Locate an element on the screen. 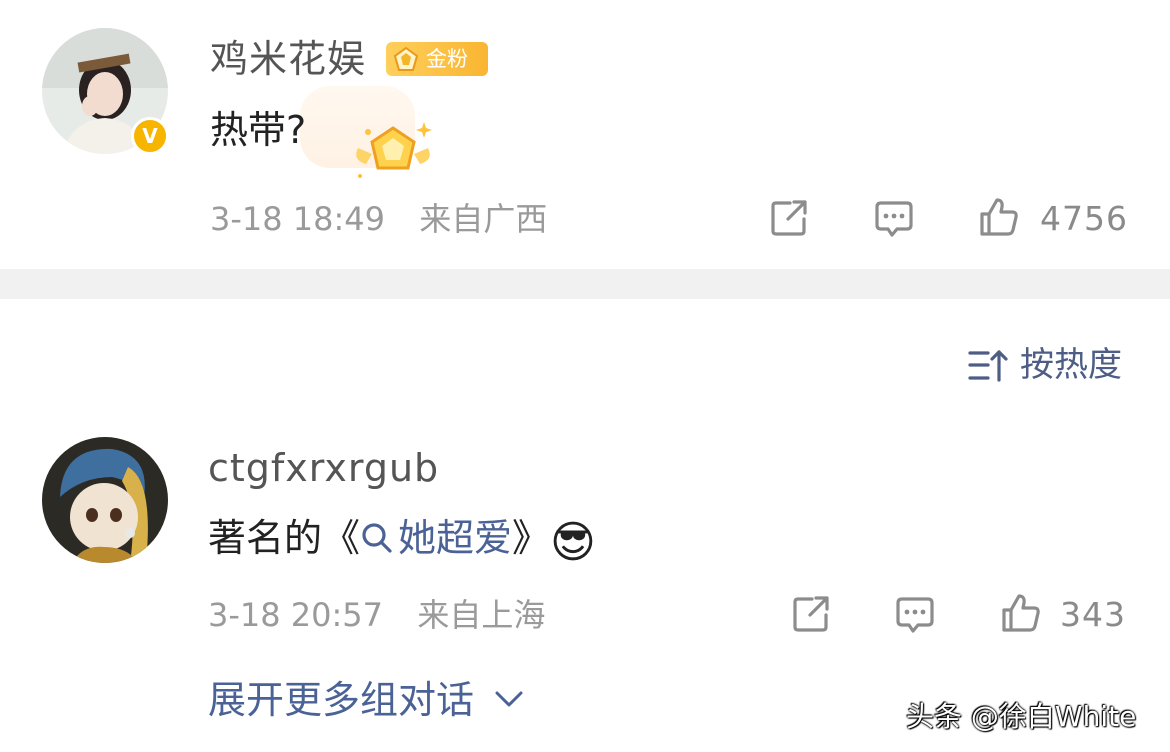  timestamp: 3-18 18:49 is located at coordinates (298, 219).